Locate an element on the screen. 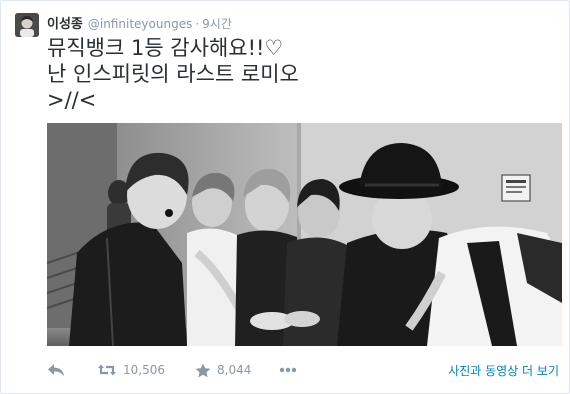 The height and width of the screenshot is (394, 570). tweet-text-line-2: 난 인스피릿의 라스트 로미오 is located at coordinates (173, 74).